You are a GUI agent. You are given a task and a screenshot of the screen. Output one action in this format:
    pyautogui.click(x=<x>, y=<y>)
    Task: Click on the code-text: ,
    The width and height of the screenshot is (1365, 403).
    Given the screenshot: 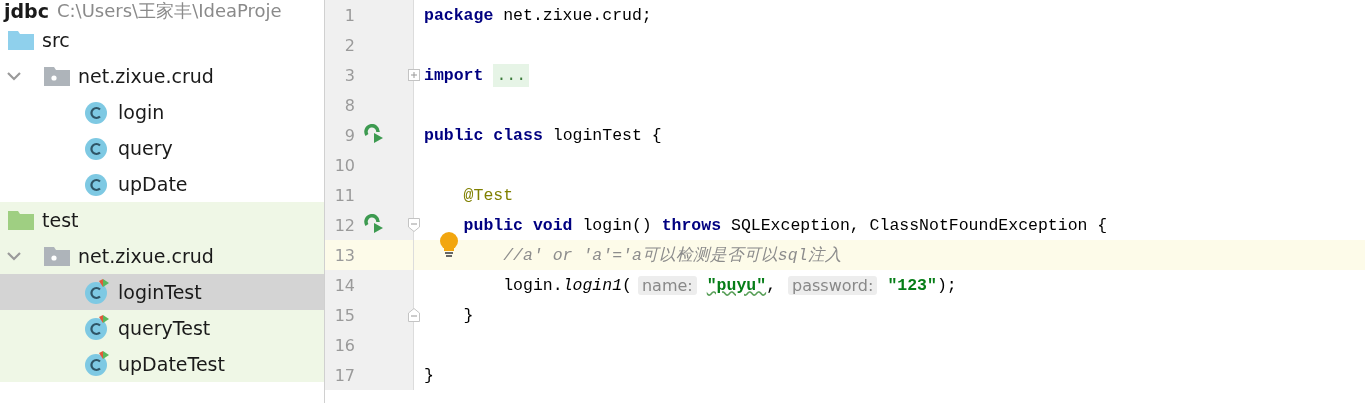 What is the action you would take?
    pyautogui.click(x=771, y=285)
    